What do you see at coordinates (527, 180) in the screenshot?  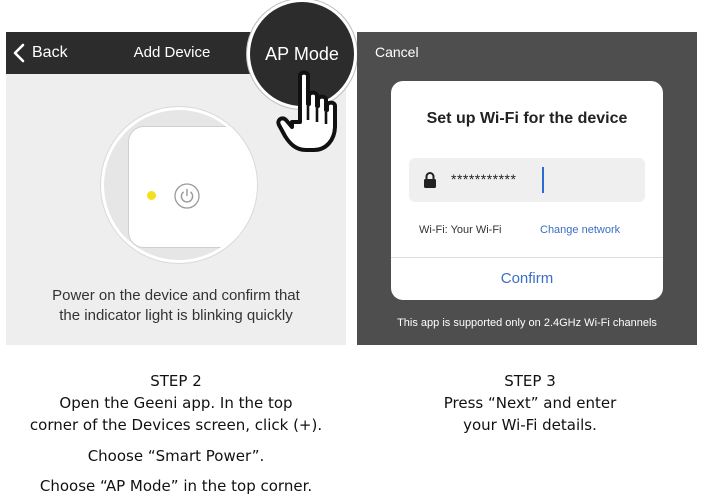 I see `wifi-password-field: ***********` at bounding box center [527, 180].